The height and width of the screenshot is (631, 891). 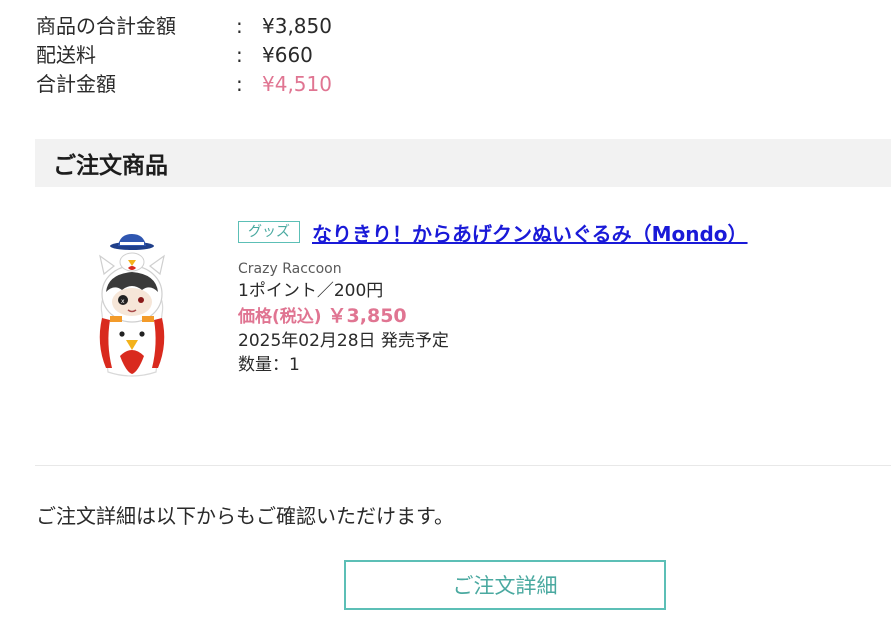 What do you see at coordinates (123, 301) in the screenshot?
I see `svg-text: x` at bounding box center [123, 301].